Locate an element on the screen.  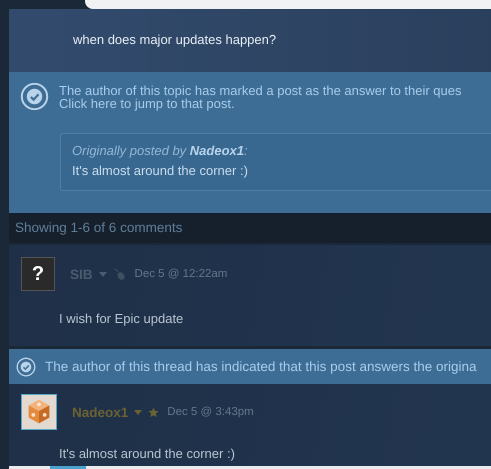
notice-link: The author of this topic has marked a post as the answer to their ques is located at coordinates (260, 90).